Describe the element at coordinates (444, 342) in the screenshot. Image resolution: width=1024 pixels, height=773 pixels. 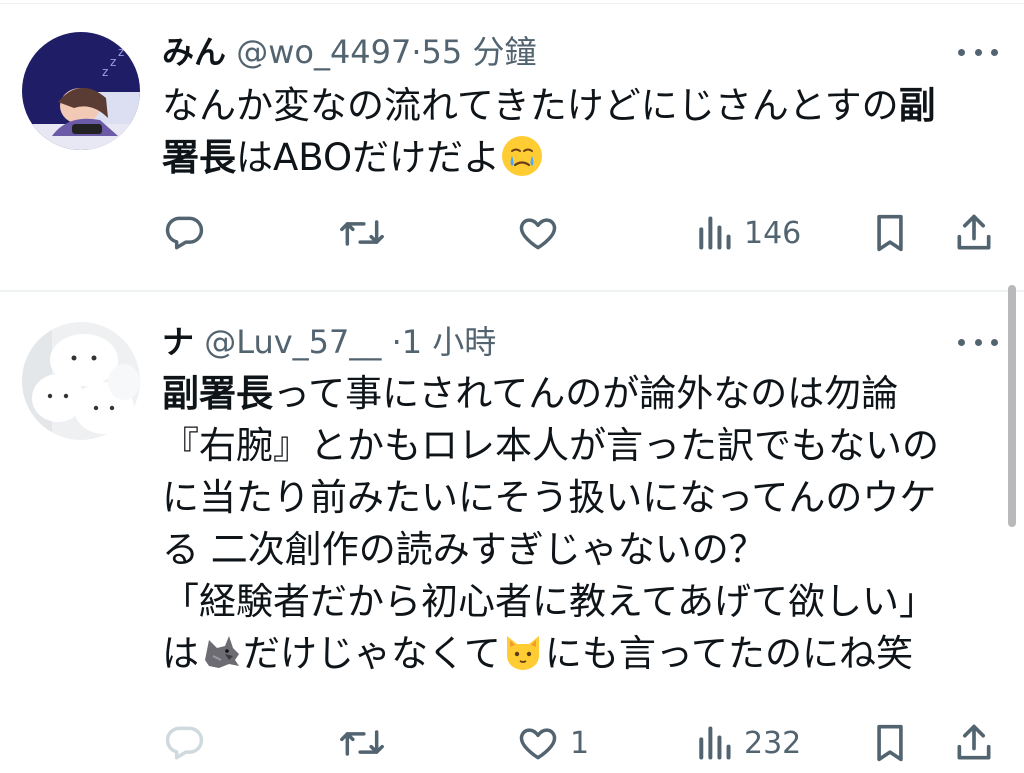
I see `timestamp: ·1 小時` at that location.